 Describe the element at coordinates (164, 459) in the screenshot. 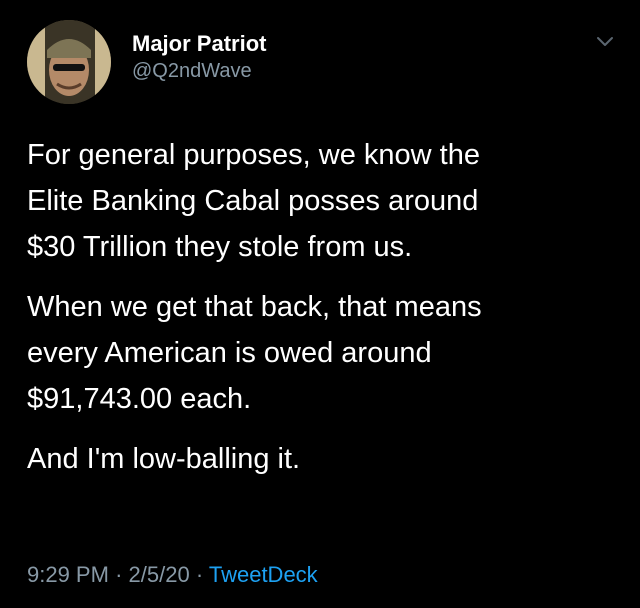

I see `tweet-paragraph: And I'm low-balling it.` at that location.